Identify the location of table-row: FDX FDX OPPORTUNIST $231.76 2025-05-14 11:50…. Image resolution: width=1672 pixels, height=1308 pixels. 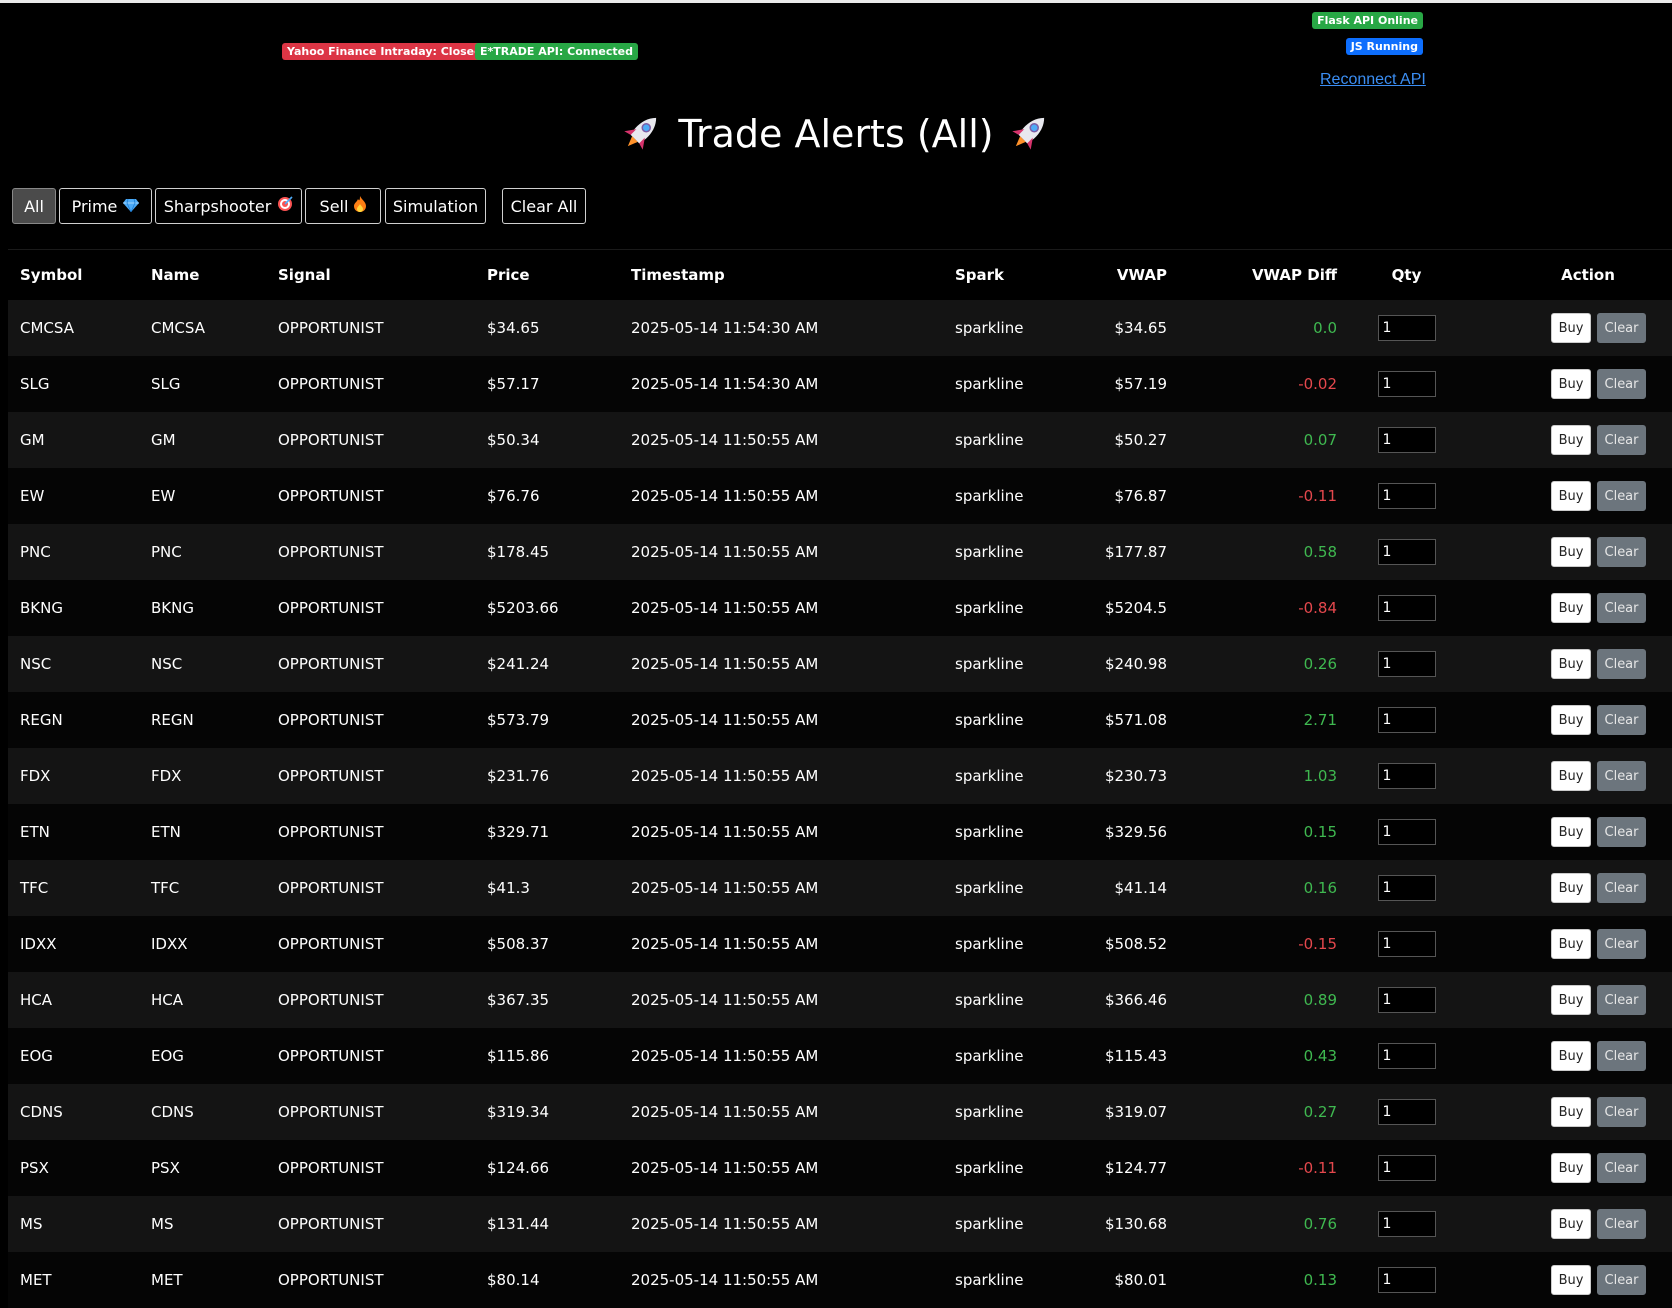
(840, 776).